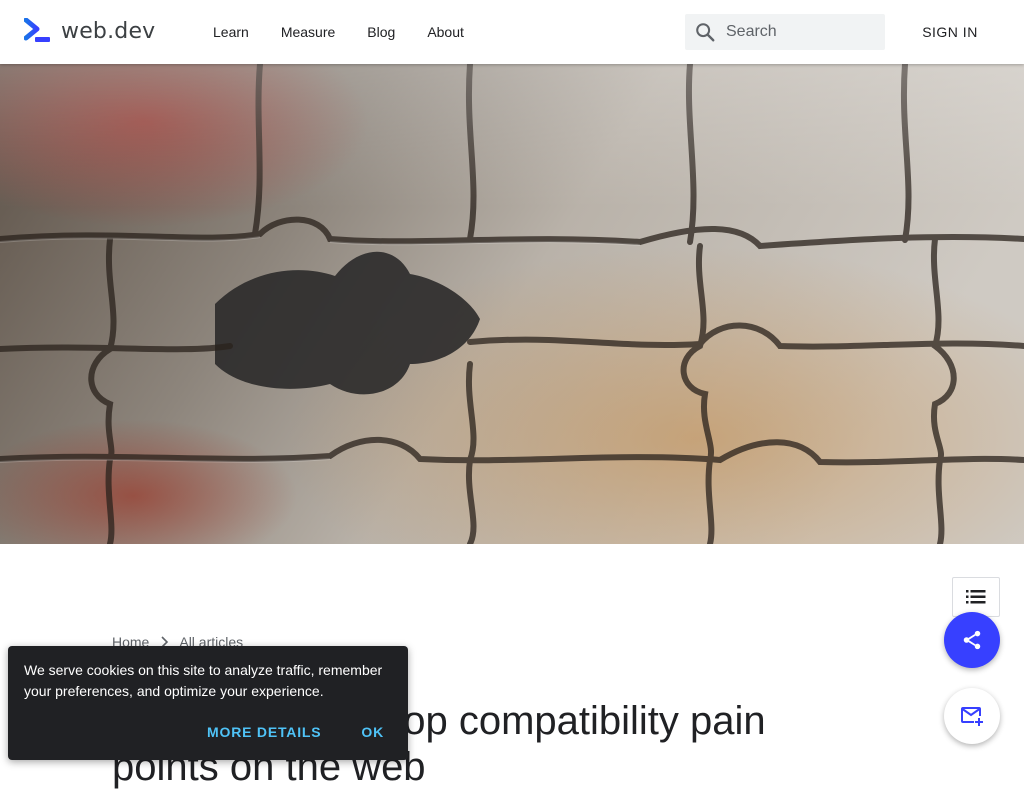 This screenshot has height=790, width=1024. I want to click on subscribe-button, so click(972, 716).